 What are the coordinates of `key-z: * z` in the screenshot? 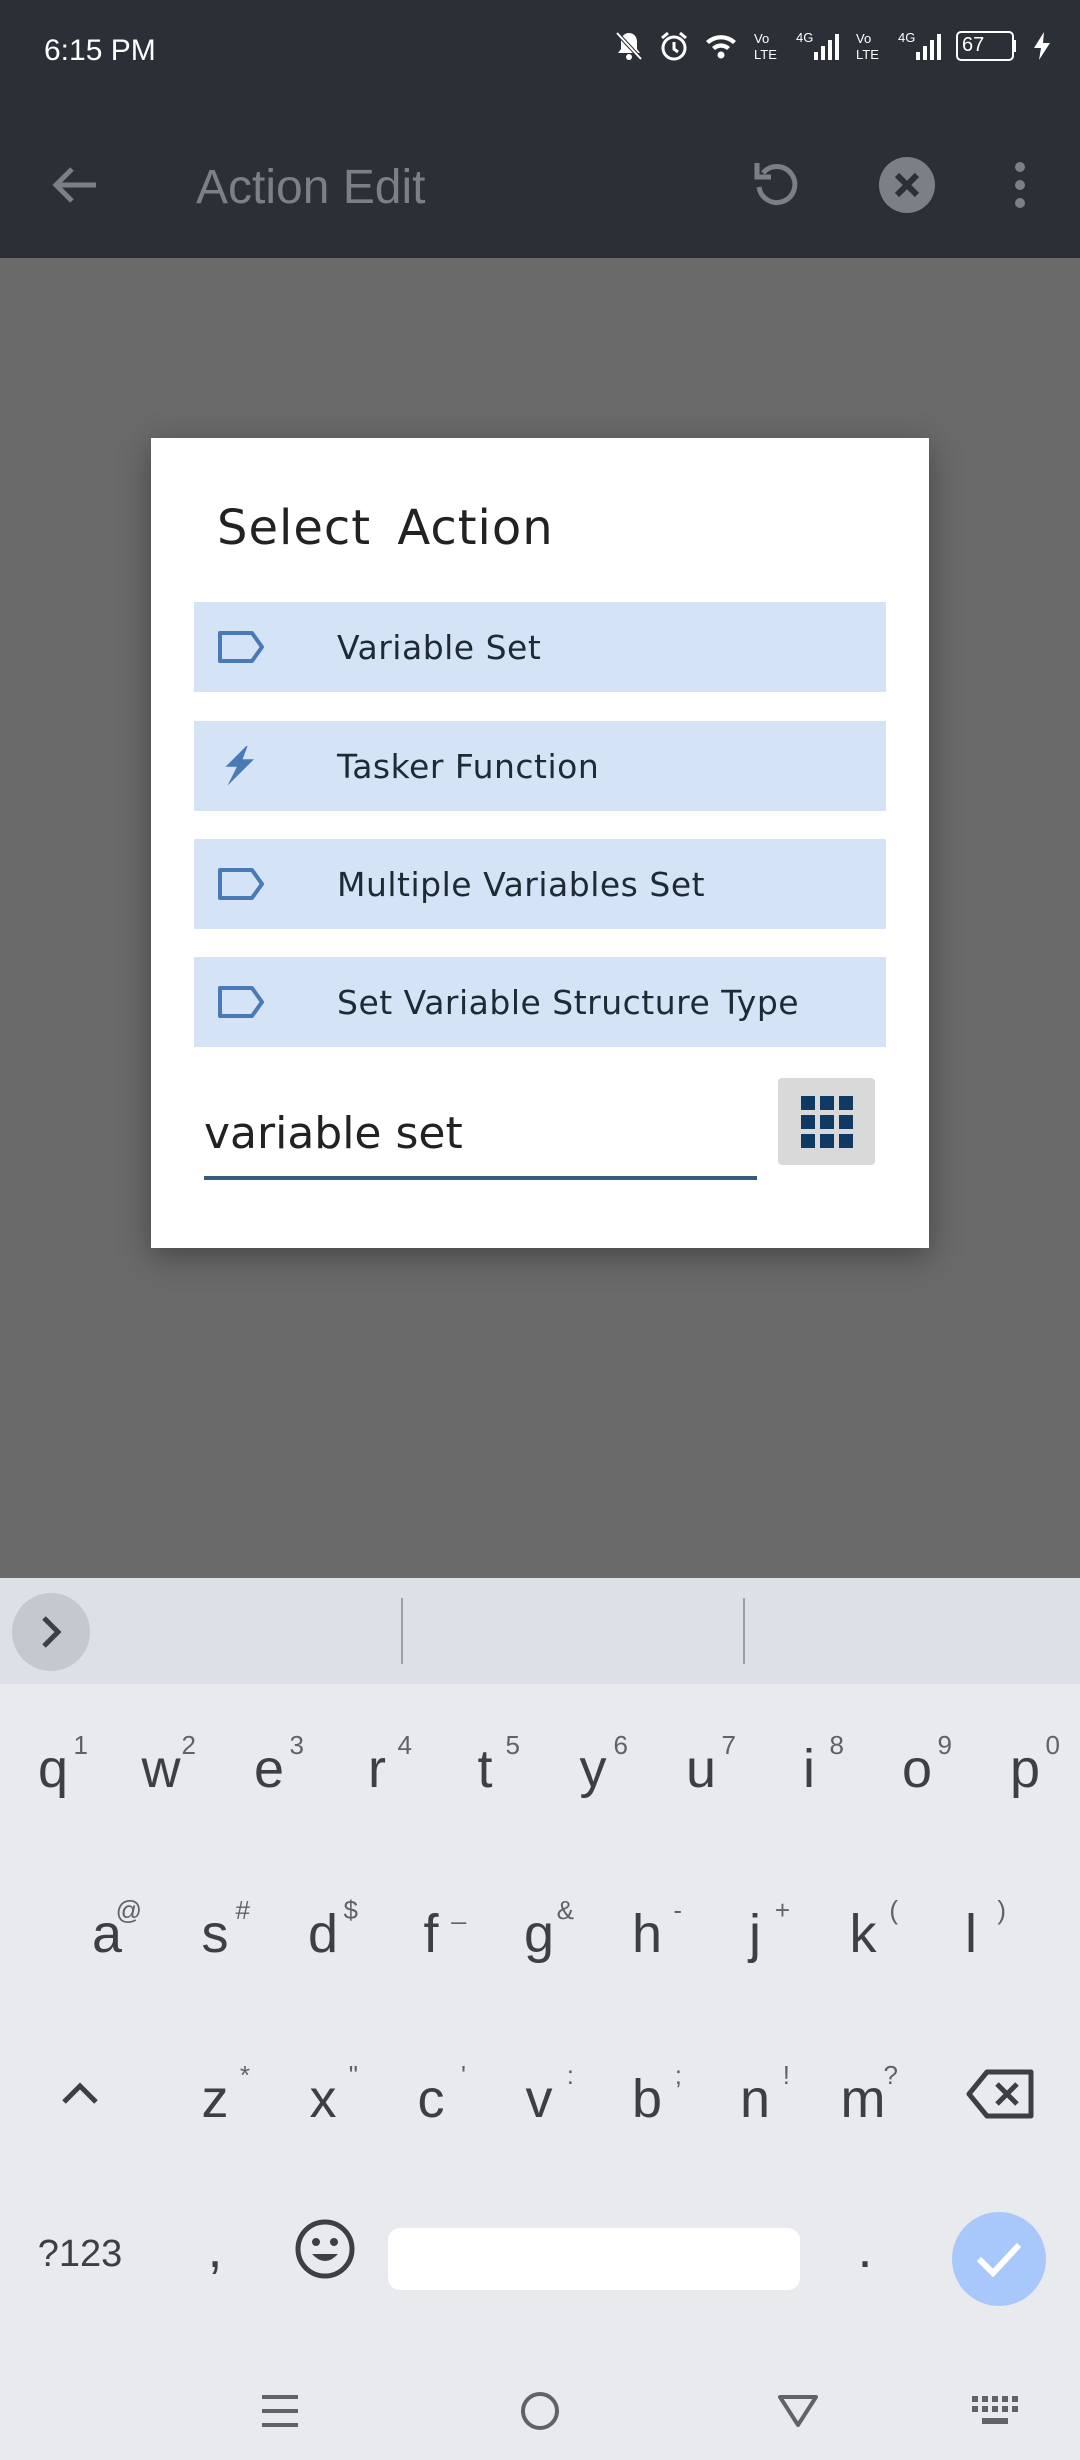 It's located at (215, 2095).